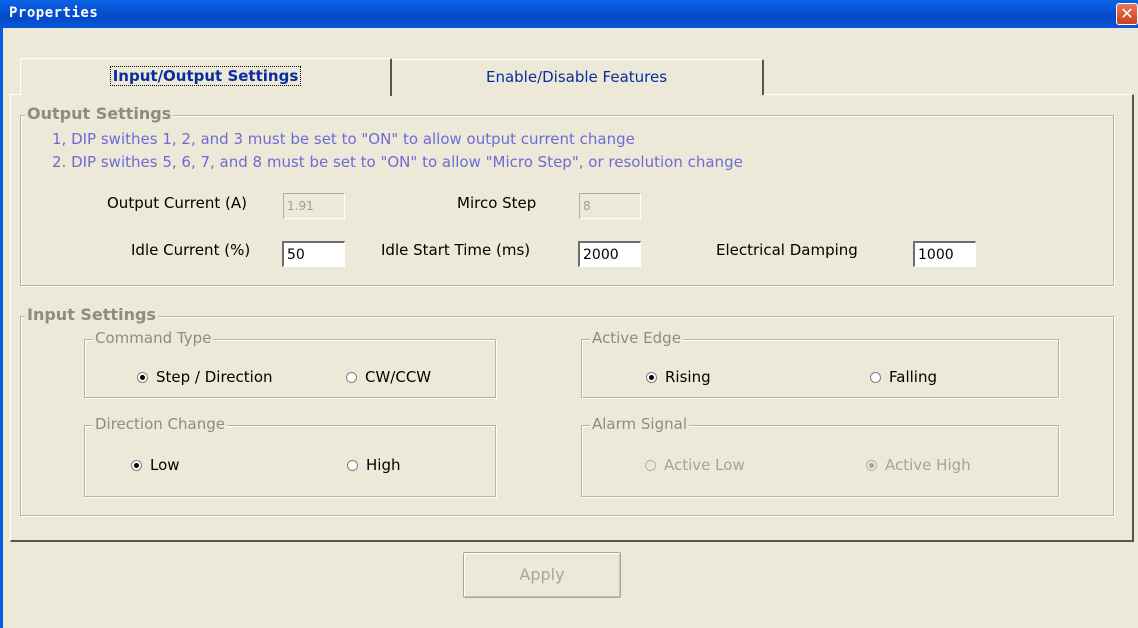  What do you see at coordinates (913, 377) in the screenshot?
I see `radio-label: Falling` at bounding box center [913, 377].